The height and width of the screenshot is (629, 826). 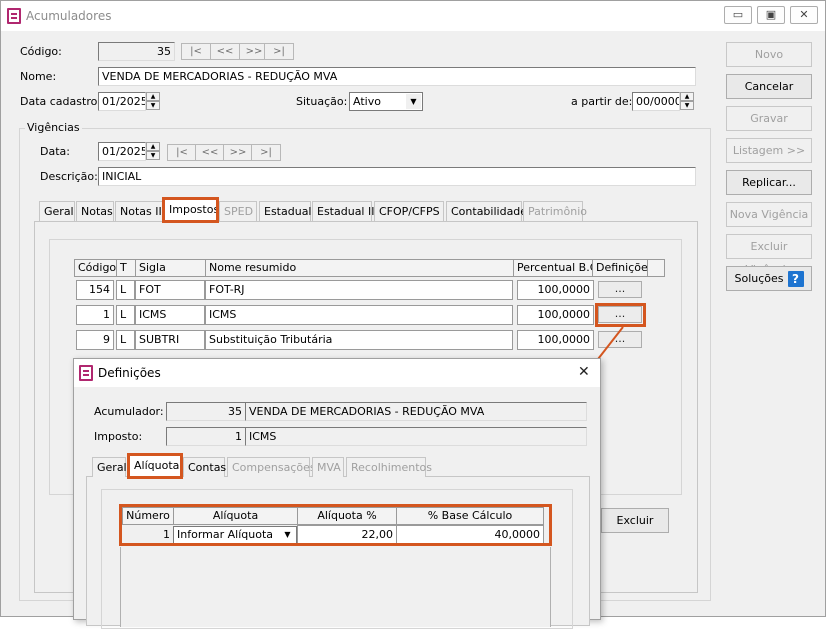 I want to click on aliquota-table-body, so click(x=335, y=587).